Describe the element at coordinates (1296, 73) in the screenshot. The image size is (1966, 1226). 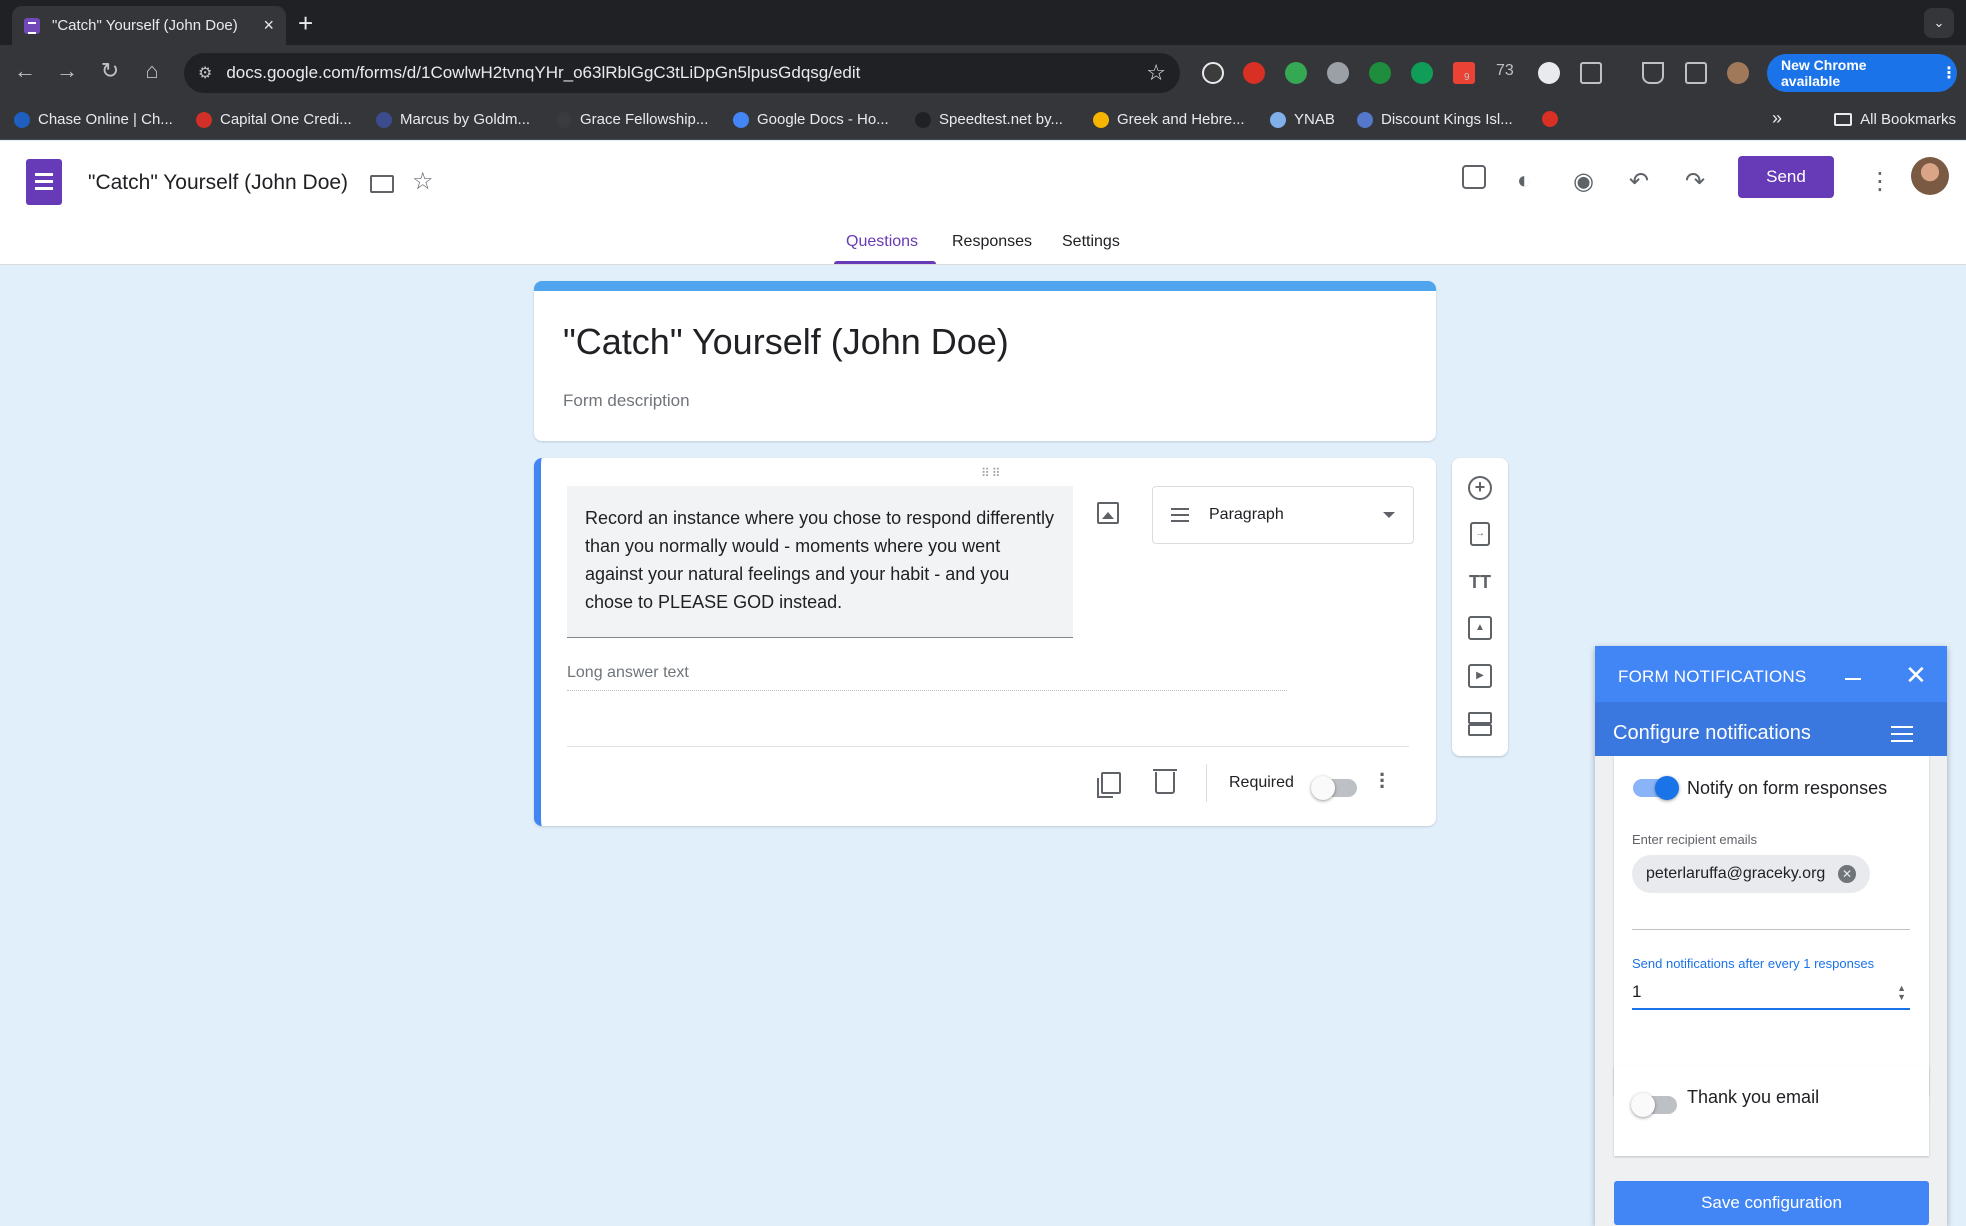
I see `extension-puzzle-green-icon` at that location.